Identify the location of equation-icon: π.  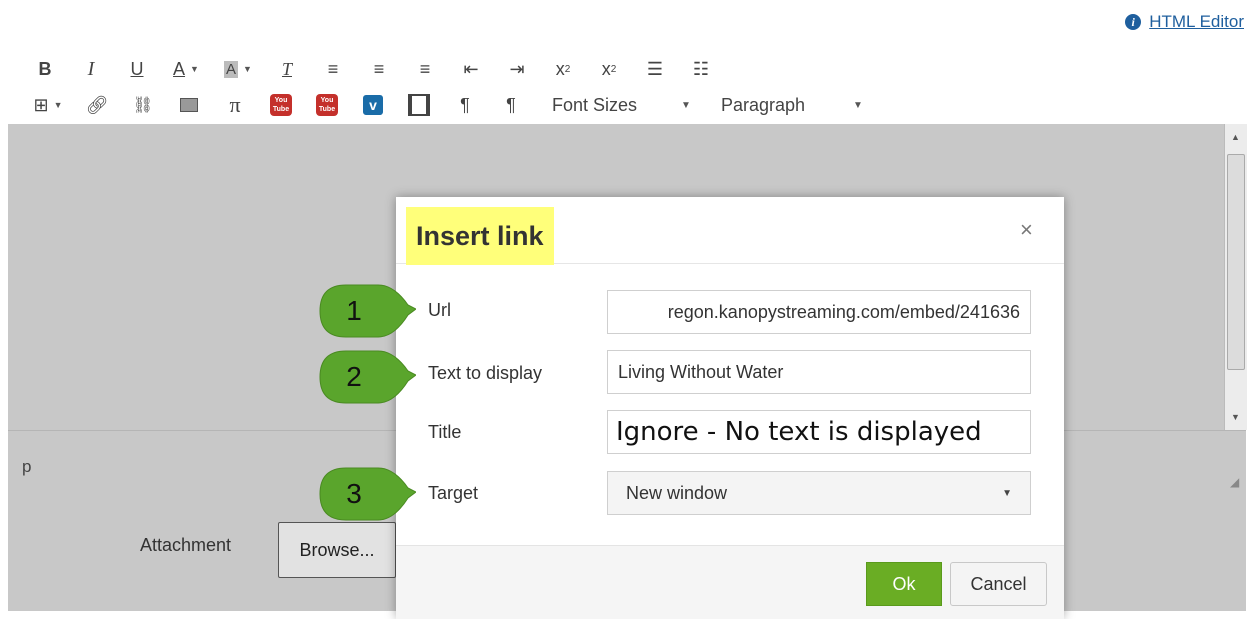
(235, 105).